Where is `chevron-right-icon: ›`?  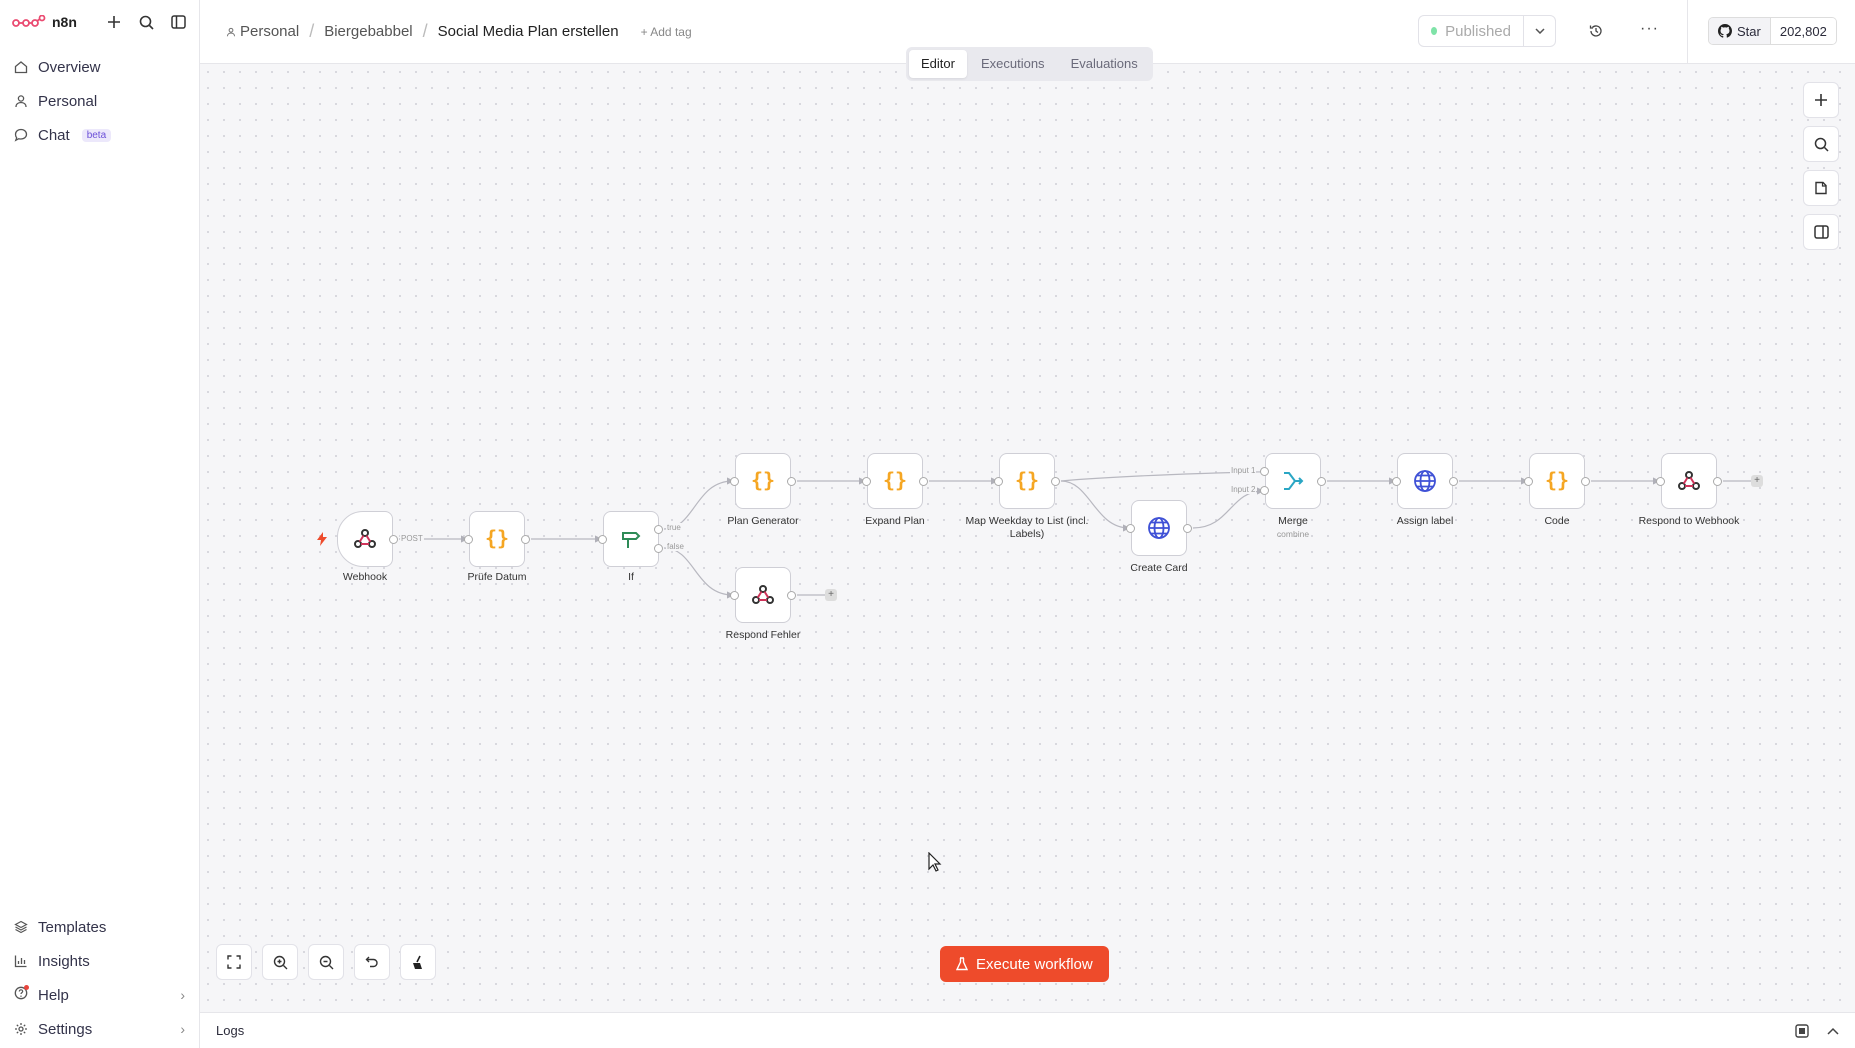
chevron-right-icon: › is located at coordinates (182, 1029).